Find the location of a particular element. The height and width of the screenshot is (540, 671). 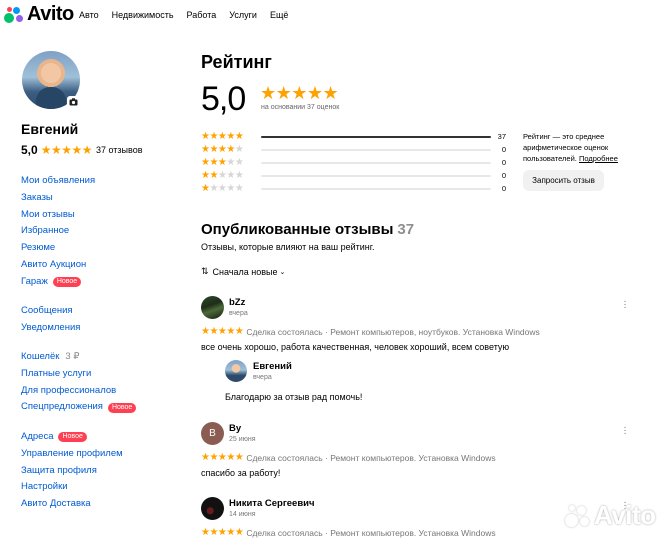

sidebar-item-profile-security: Защита профиля is located at coordinates (72, 471).